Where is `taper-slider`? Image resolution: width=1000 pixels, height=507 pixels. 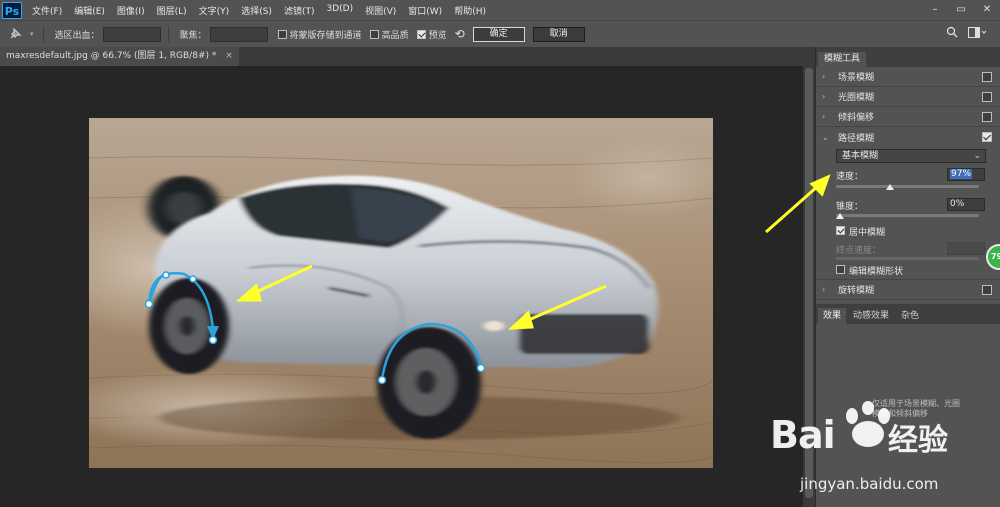
taper-slider is located at coordinates (907, 215).